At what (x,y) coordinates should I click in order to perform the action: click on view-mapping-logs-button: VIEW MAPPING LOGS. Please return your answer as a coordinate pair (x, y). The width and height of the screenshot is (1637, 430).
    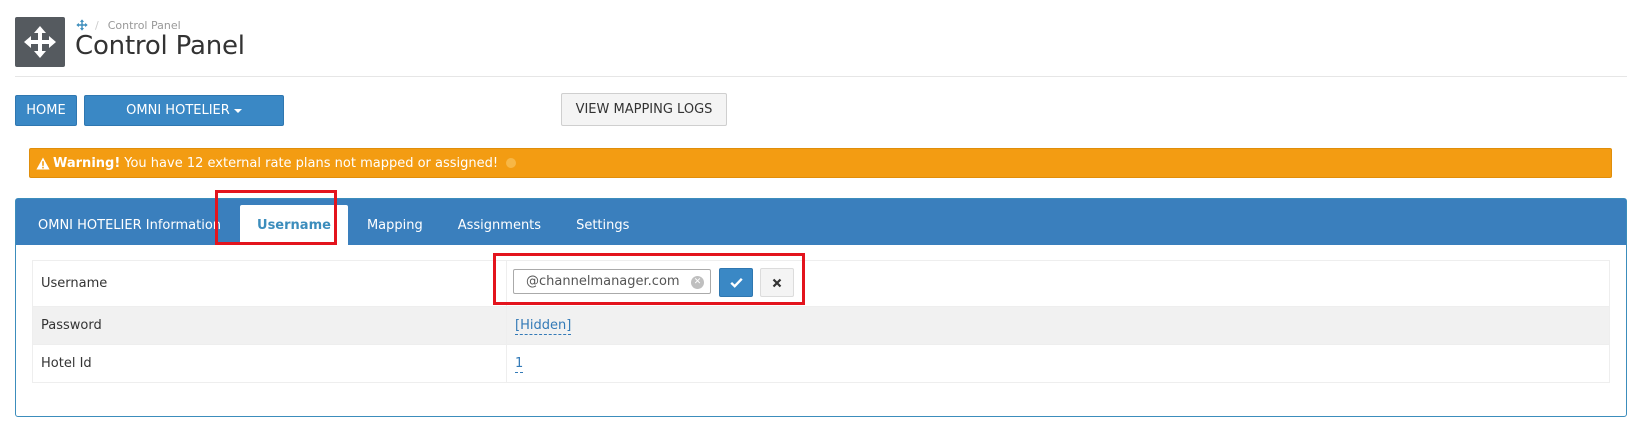
    Looking at the image, I should click on (644, 109).